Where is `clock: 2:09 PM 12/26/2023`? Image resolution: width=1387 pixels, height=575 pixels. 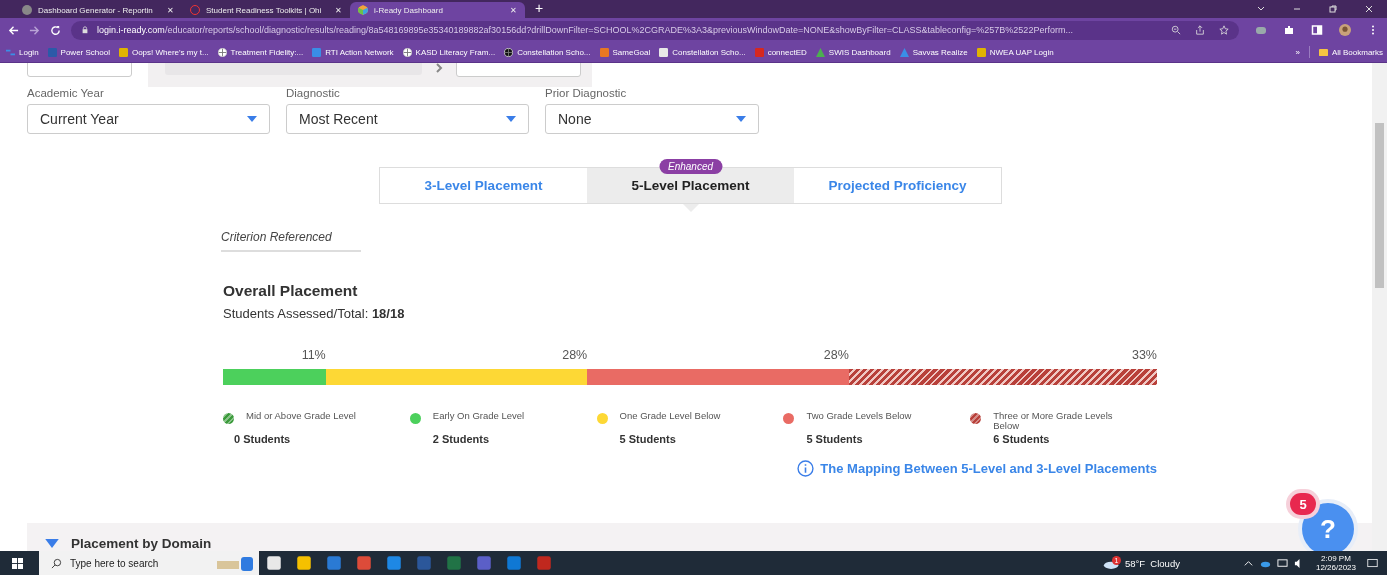 clock: 2:09 PM 12/26/2023 is located at coordinates (1335, 563).